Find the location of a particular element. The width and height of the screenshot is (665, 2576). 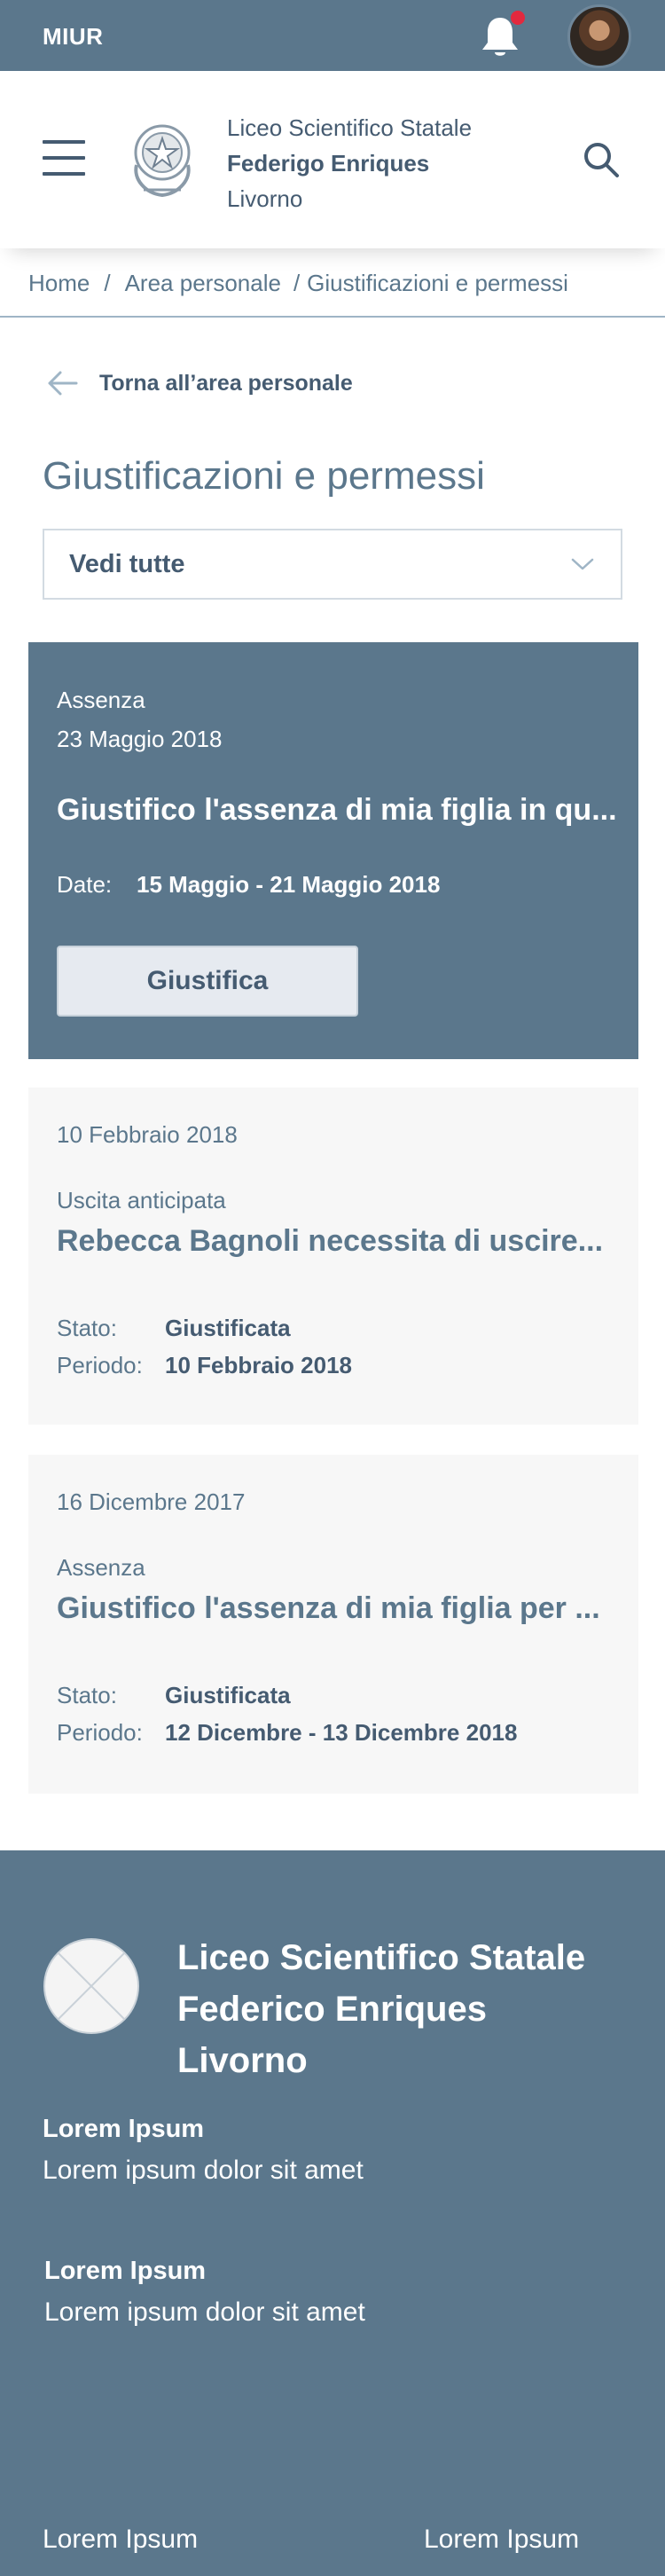

periodo-value: 12 Dicembre - 13 Dicembre 2018 is located at coordinates (342, 1732).